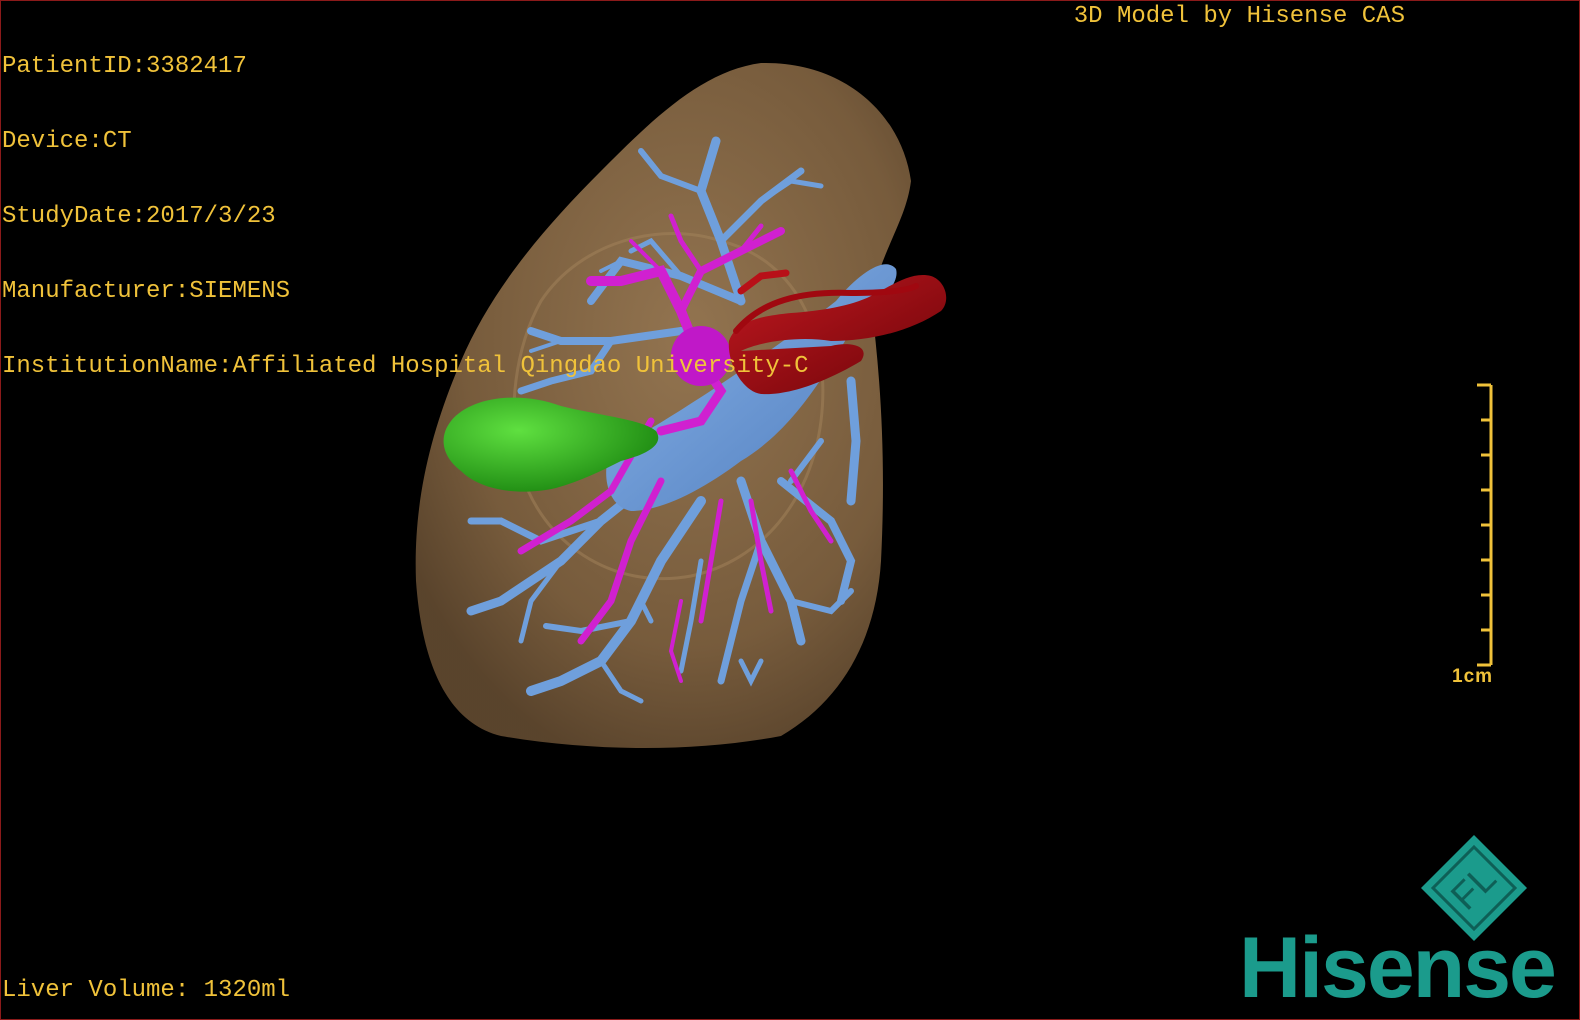  What do you see at coordinates (67, 141) in the screenshot?
I see `device-label: Device:CT` at bounding box center [67, 141].